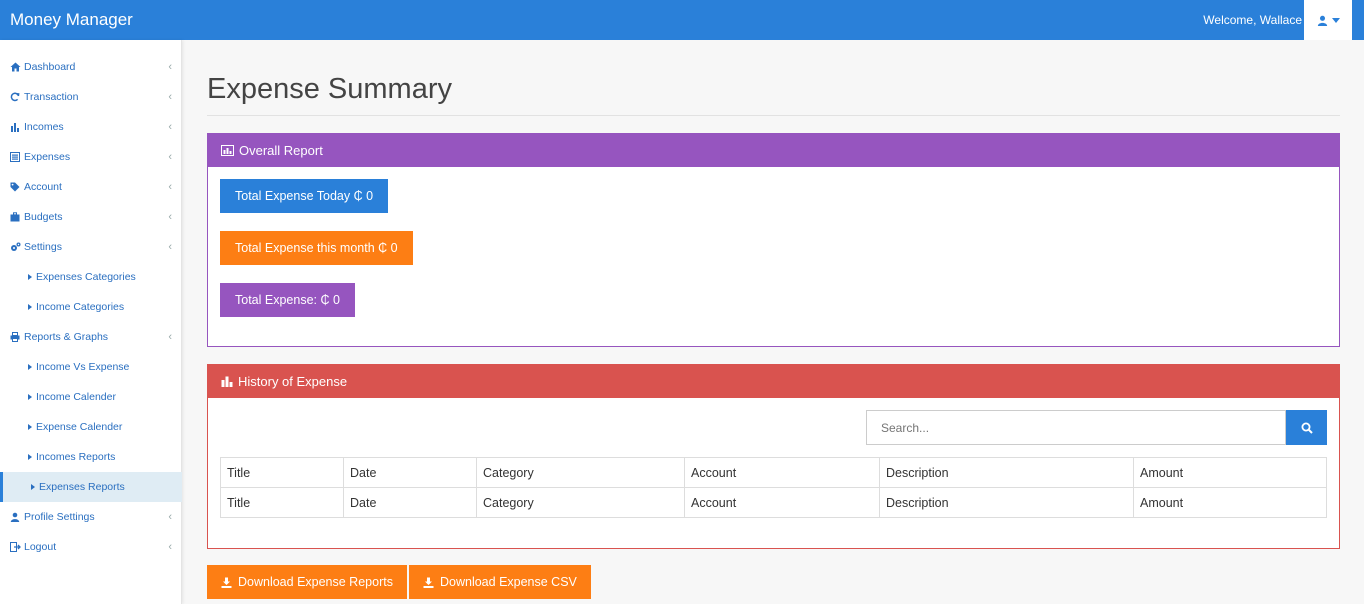 This screenshot has width=1364, height=604. I want to click on area-chart-icon, so click(227, 150).